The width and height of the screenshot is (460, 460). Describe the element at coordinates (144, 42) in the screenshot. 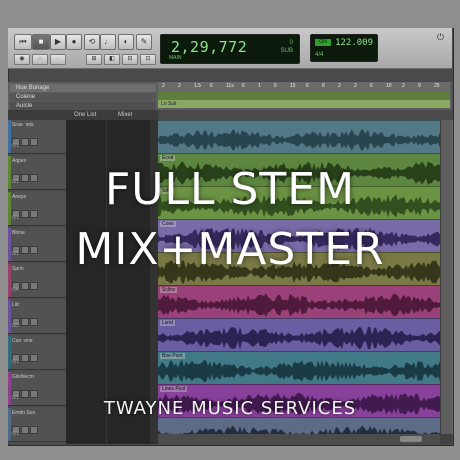

I see `edit-pencil-button: ✎` at that location.